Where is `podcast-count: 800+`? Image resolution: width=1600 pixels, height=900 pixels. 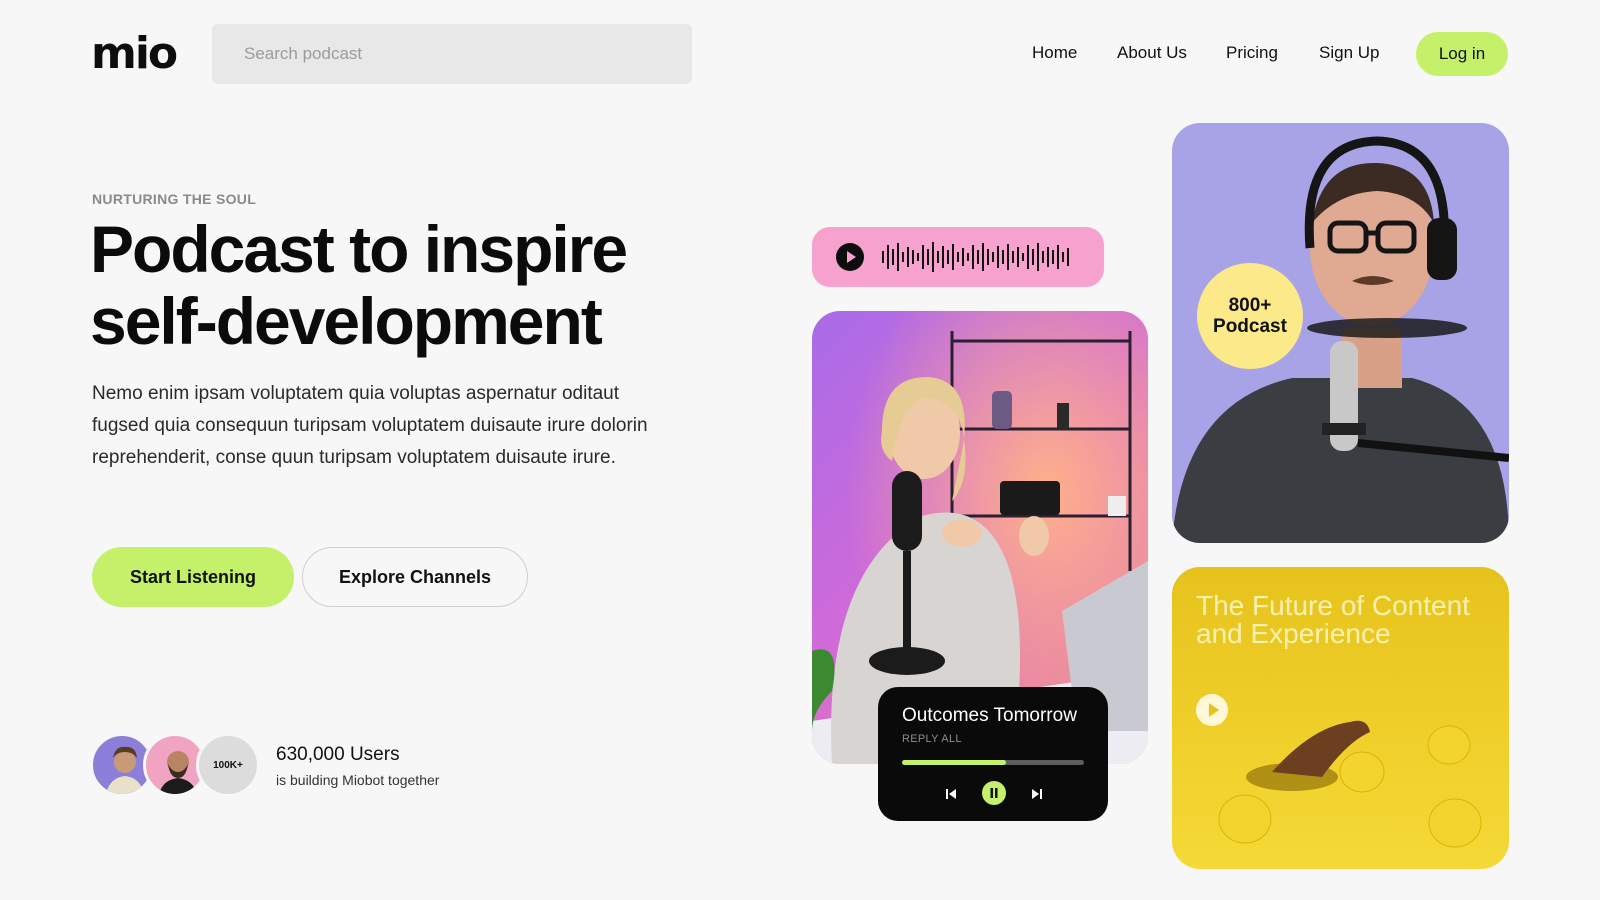
podcast-count: 800+ is located at coordinates (1250, 305).